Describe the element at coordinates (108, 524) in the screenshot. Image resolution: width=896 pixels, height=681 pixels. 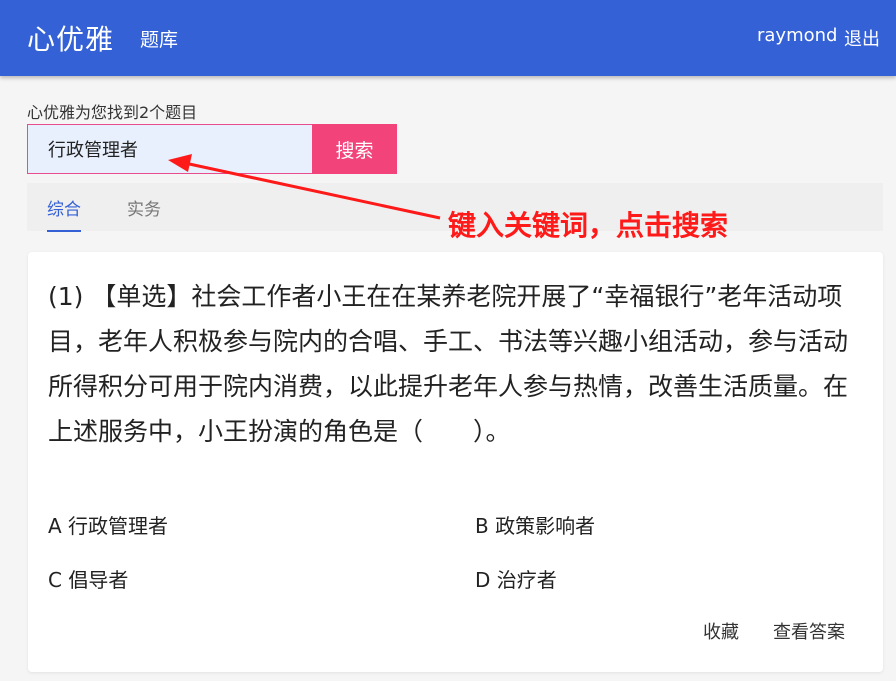
I see `option-a: A 行政管理者` at that location.